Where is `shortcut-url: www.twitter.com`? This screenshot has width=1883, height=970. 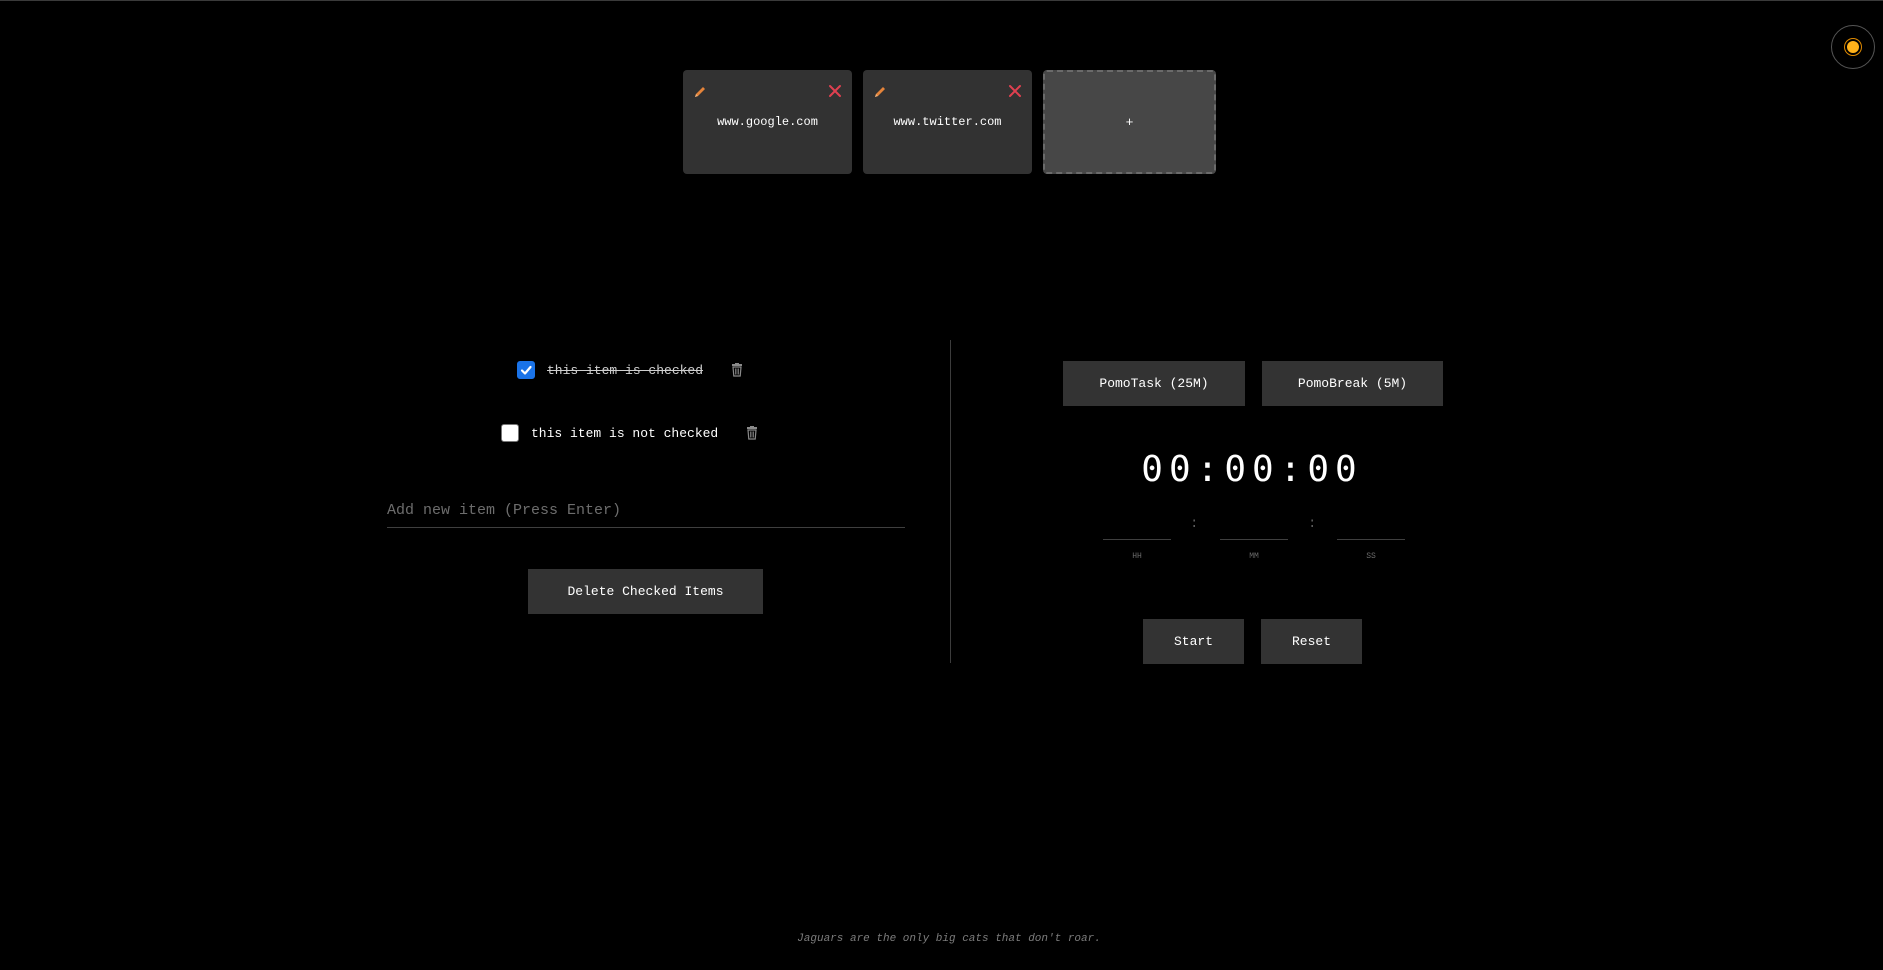 shortcut-url: www.twitter.com is located at coordinates (947, 122).